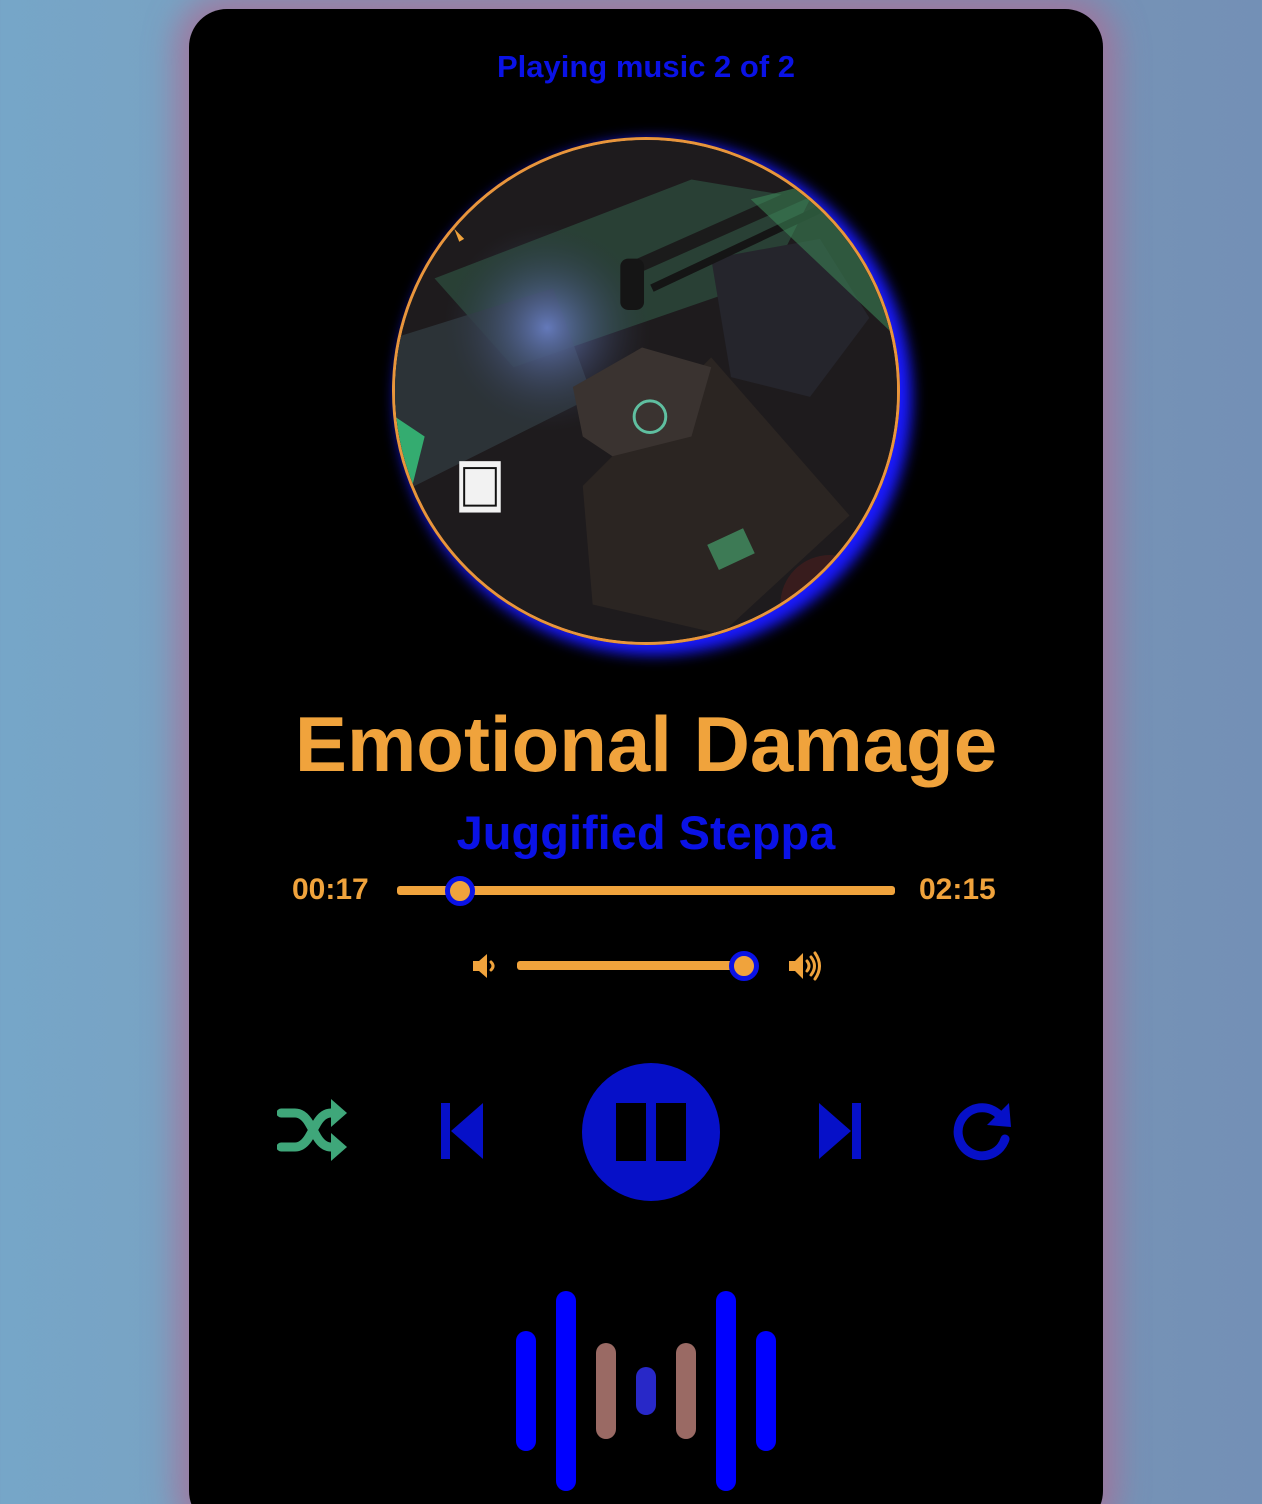 The height and width of the screenshot is (1504, 1262). I want to click on album-art-image, so click(646, 391).